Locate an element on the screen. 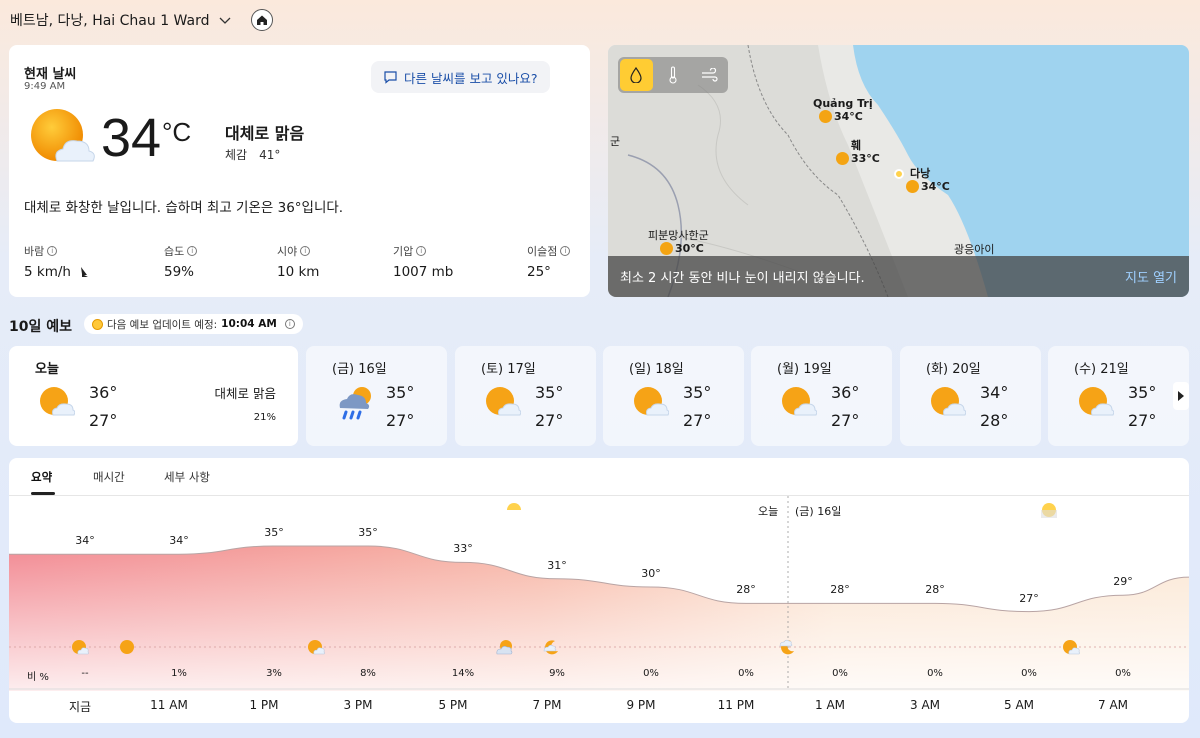 The image size is (1200, 738). hourly-rain-label: 1% is located at coordinates (179, 673).